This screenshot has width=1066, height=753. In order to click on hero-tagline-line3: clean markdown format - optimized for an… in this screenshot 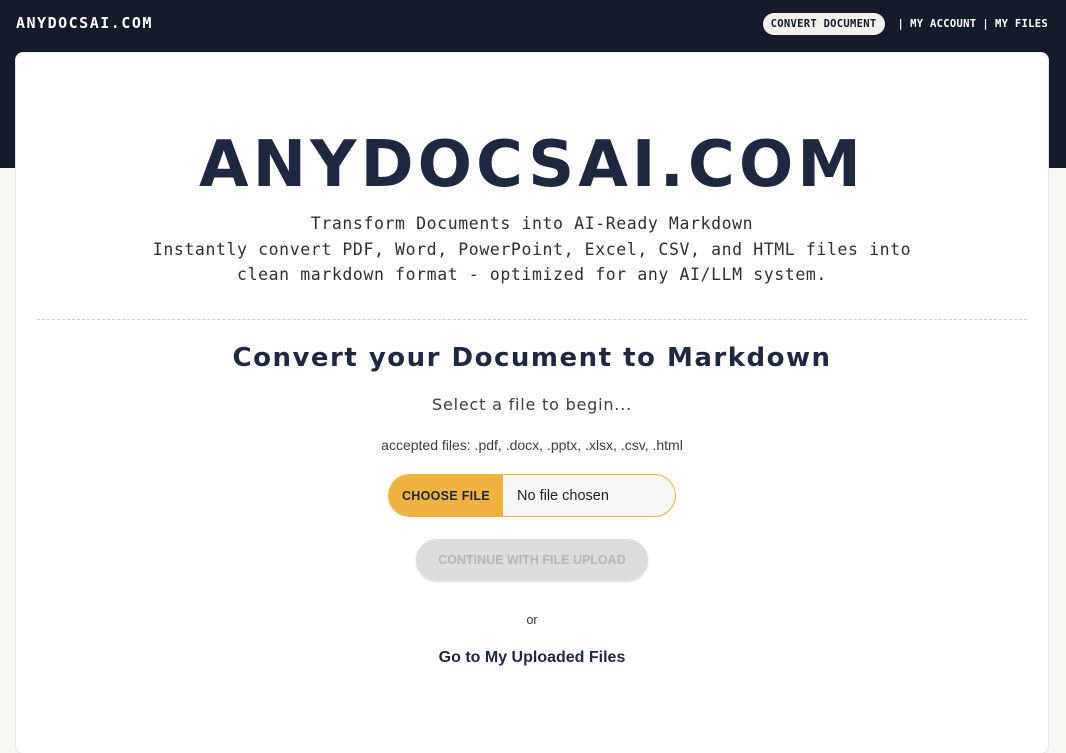, I will do `click(532, 274)`.